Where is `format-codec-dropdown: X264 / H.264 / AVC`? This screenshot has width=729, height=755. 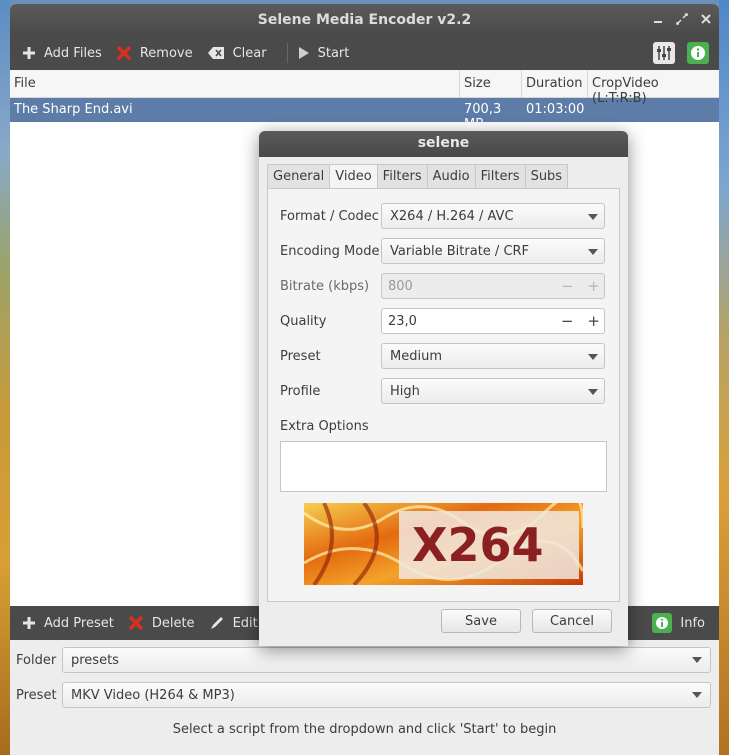 format-codec-dropdown: X264 / H.264 / AVC is located at coordinates (493, 216).